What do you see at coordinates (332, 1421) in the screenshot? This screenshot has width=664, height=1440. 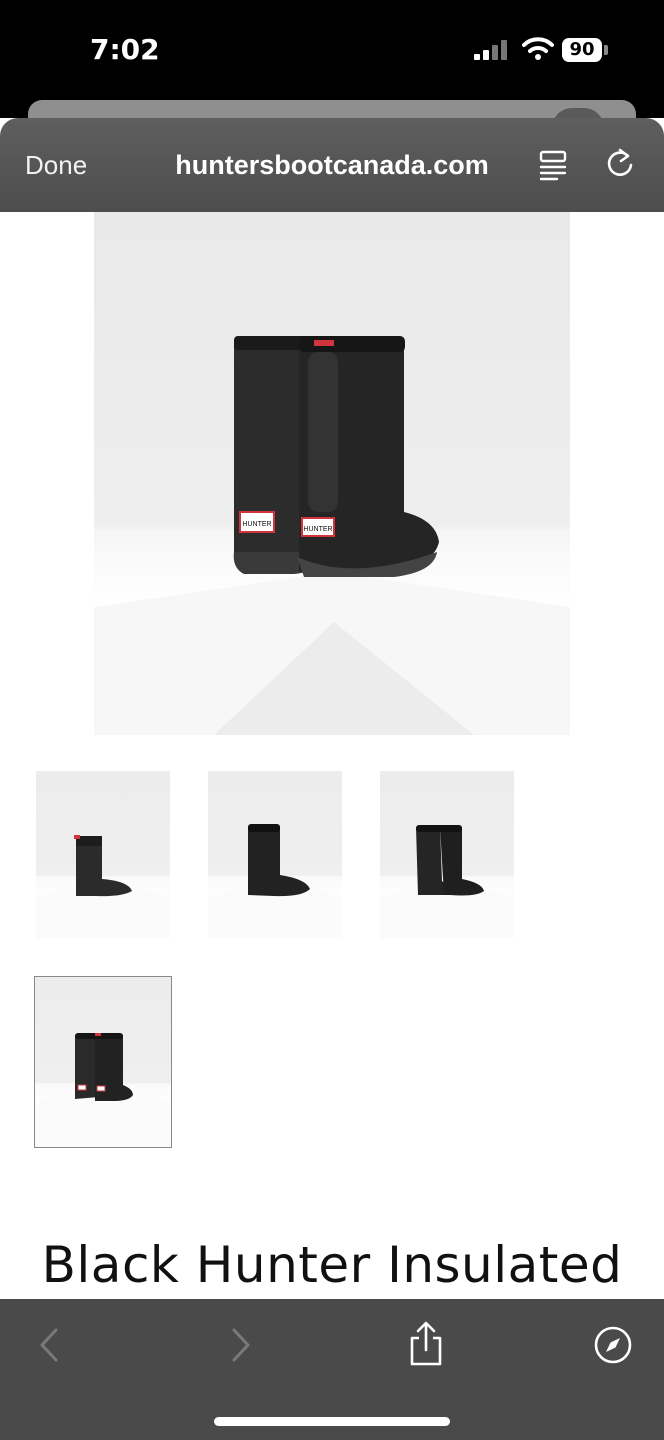 I see `home-indicator` at bounding box center [332, 1421].